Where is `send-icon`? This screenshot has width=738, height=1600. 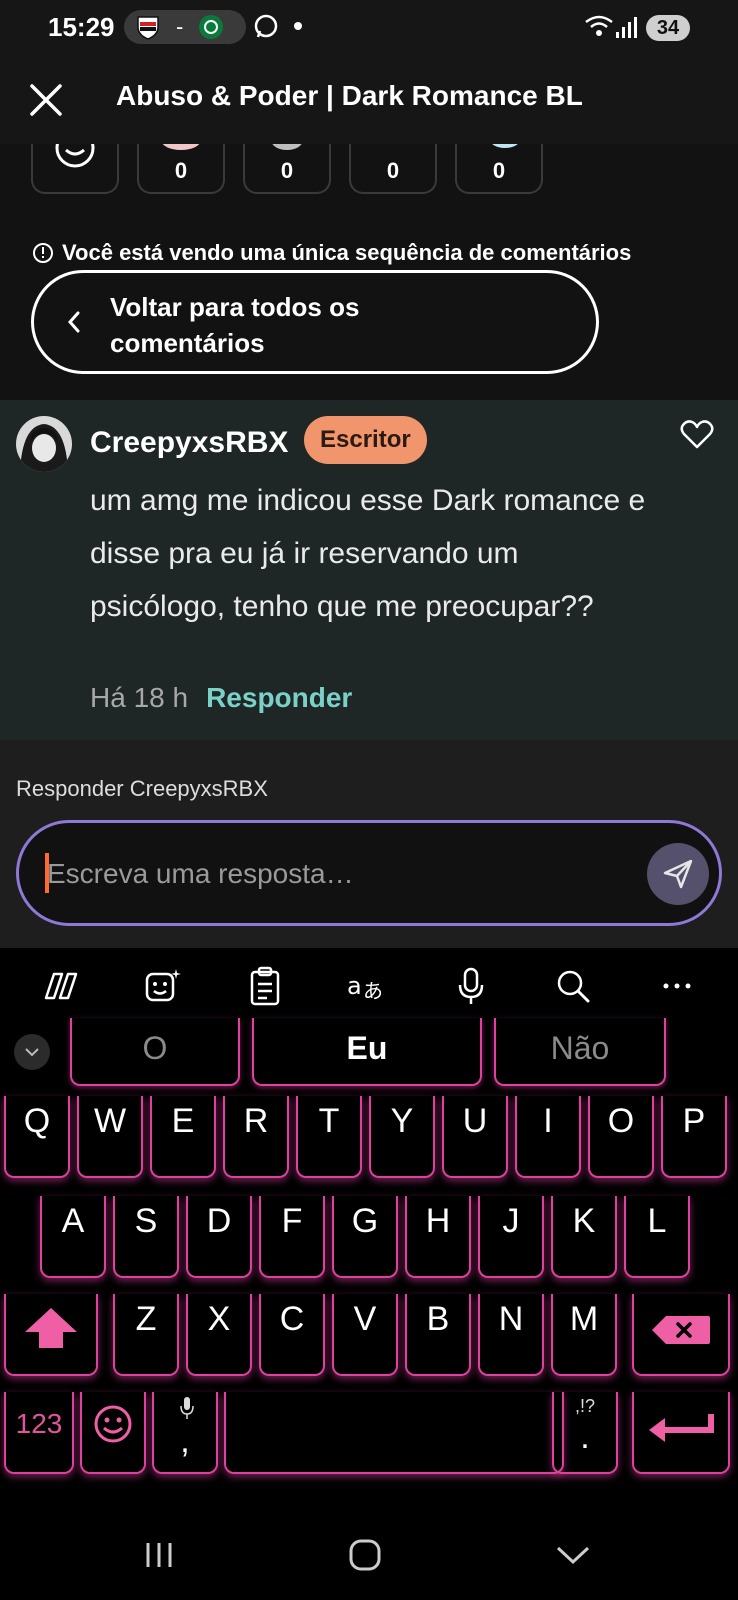 send-icon is located at coordinates (678, 874).